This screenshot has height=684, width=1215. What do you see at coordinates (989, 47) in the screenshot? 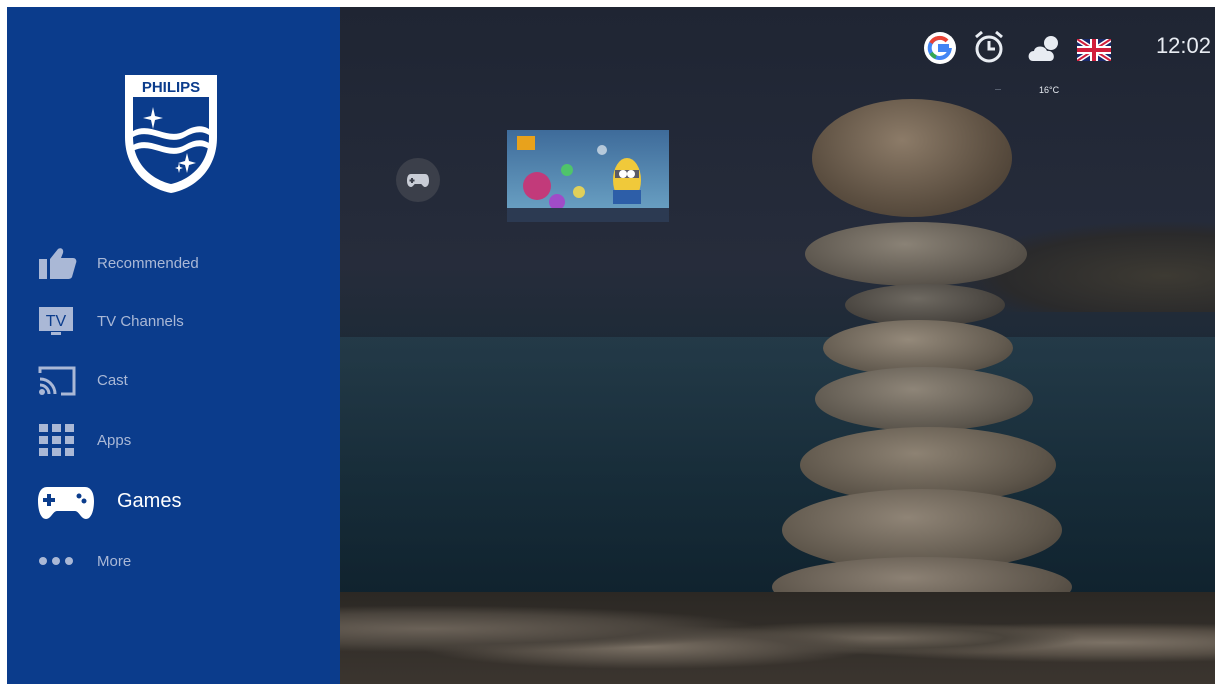
I see `alarm-clock-icon` at bounding box center [989, 47].